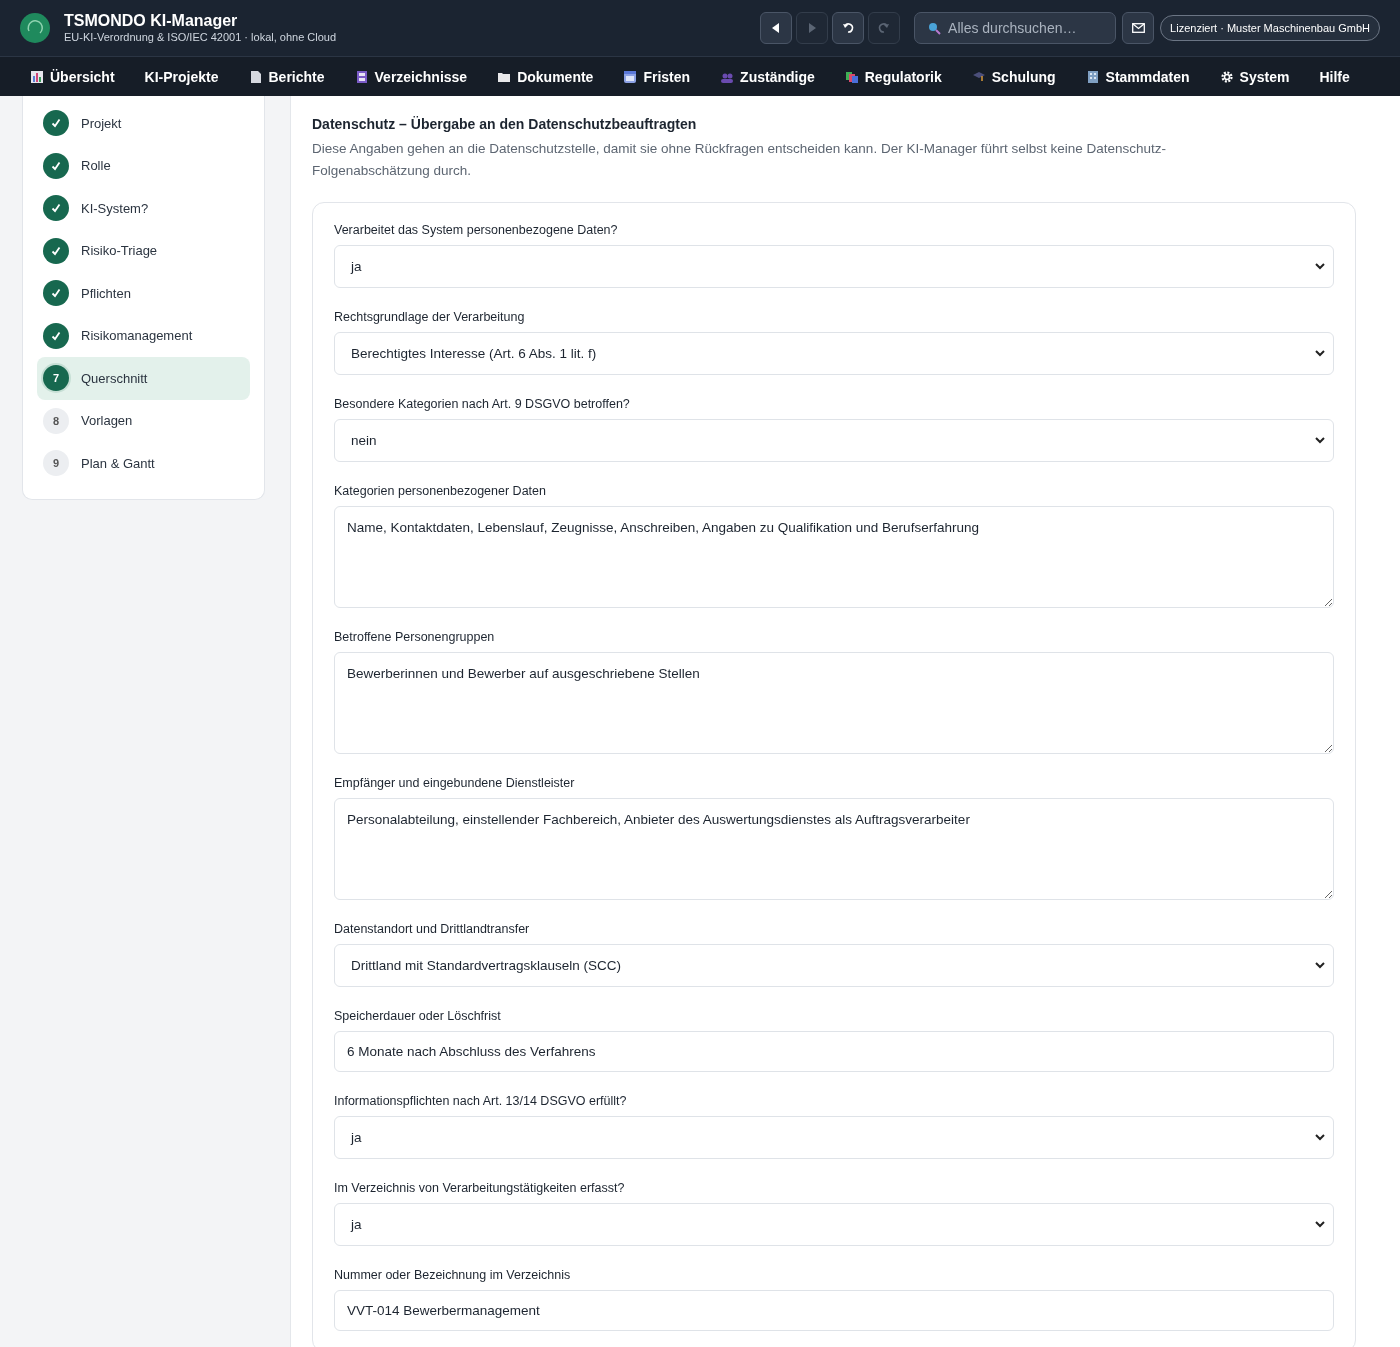 The height and width of the screenshot is (1347, 1400). I want to click on step-item: 7 Querschnitt, so click(143, 378).